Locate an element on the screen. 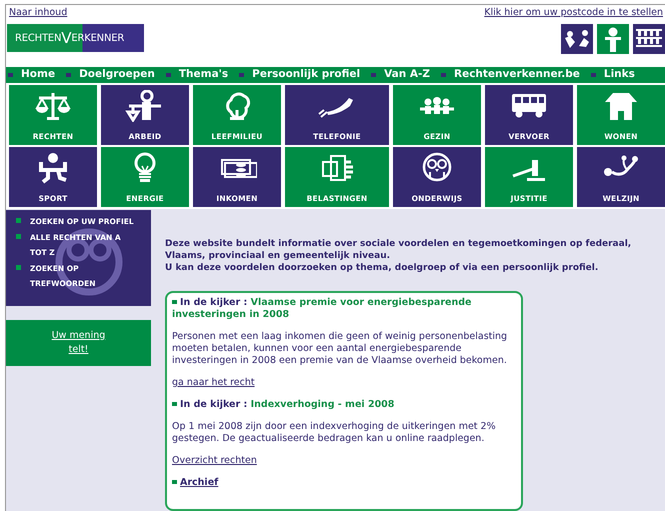  news-text: Op 1 mei 2008 zijn door een indexverhoging de uitkeringen met 2% gestegen. De geactualiseerde bedragen kan u online raadplegen. is located at coordinates (334, 433).